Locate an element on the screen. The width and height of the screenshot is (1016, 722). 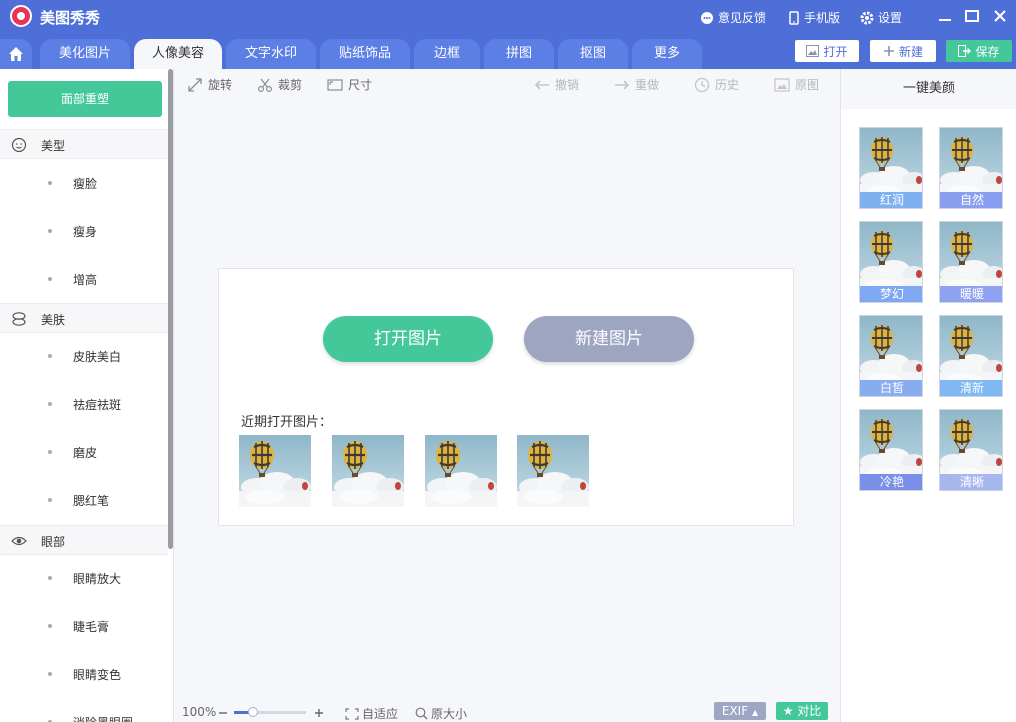
zoom-in-icon is located at coordinates (319, 713).